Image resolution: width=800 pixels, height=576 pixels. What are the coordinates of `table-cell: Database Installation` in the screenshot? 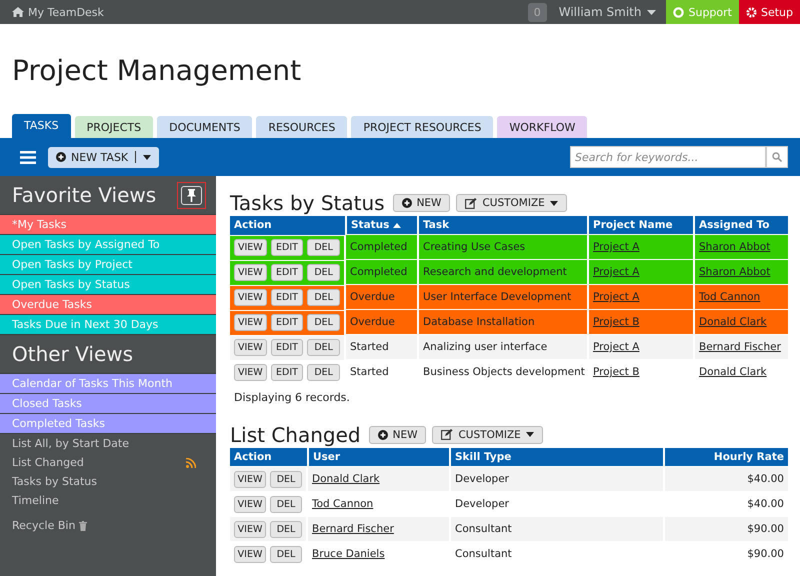 It's located at (479, 322).